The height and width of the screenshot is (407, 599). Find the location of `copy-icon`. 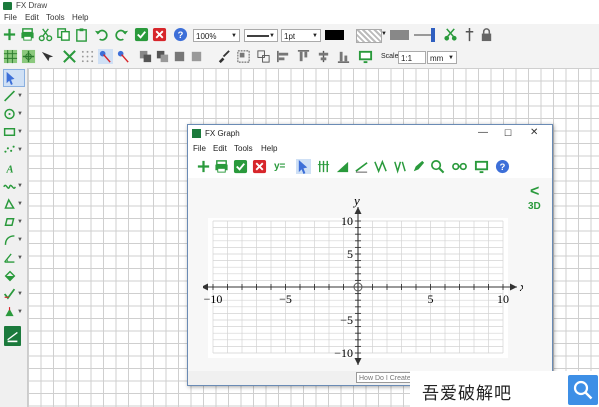

copy-icon is located at coordinates (63, 34).